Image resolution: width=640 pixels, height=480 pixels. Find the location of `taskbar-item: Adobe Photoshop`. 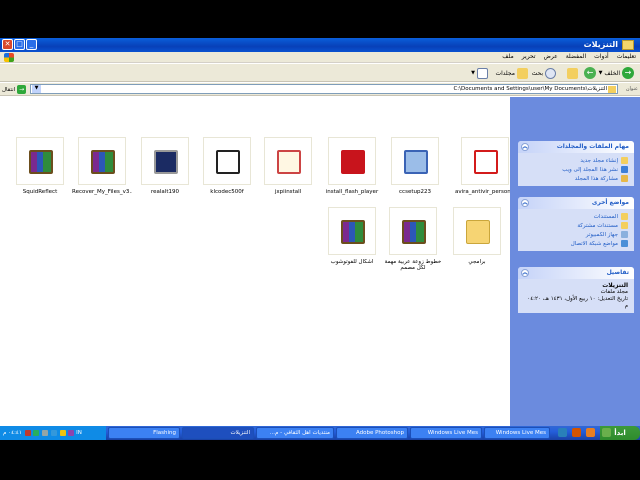

taskbar-item: Adobe Photoshop is located at coordinates (372, 433).